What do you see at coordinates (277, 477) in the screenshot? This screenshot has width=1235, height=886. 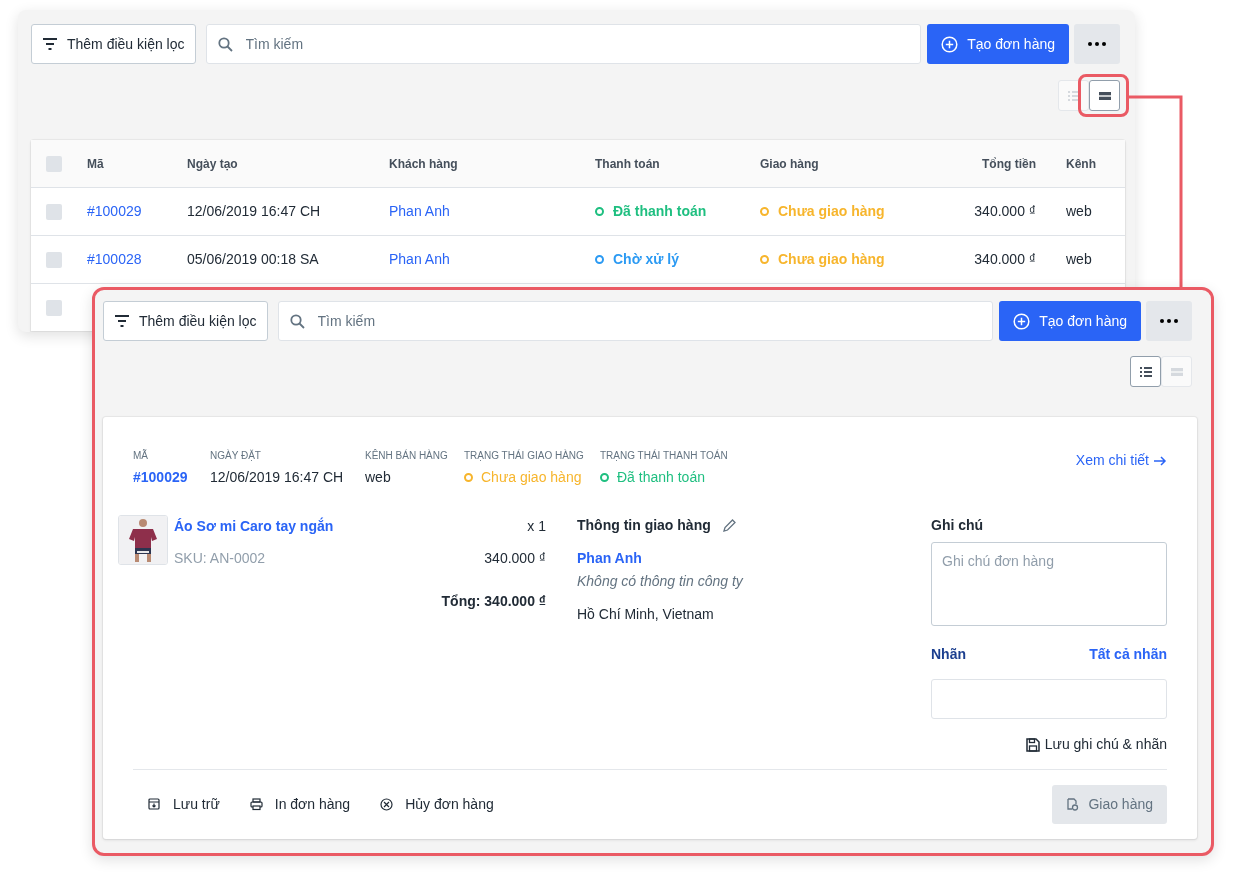 I see `field-value: 12/06/2019 16:47 CH` at bounding box center [277, 477].